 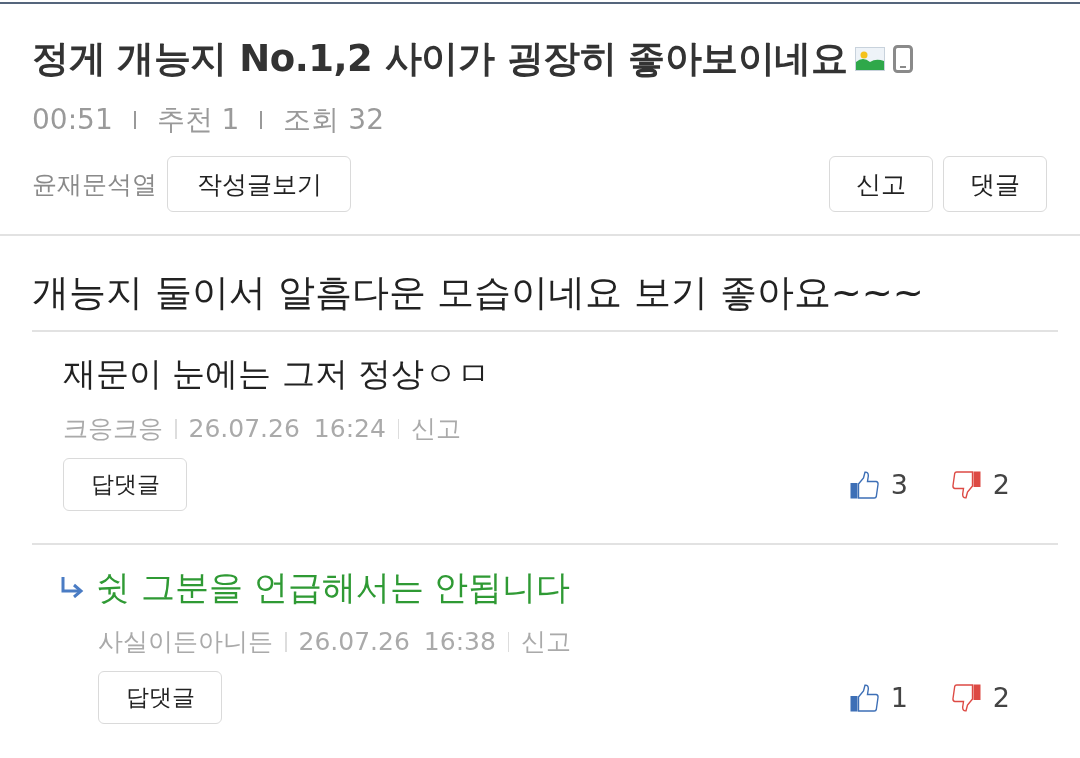 I want to click on post-action-button: 댓글, so click(x=995, y=184).